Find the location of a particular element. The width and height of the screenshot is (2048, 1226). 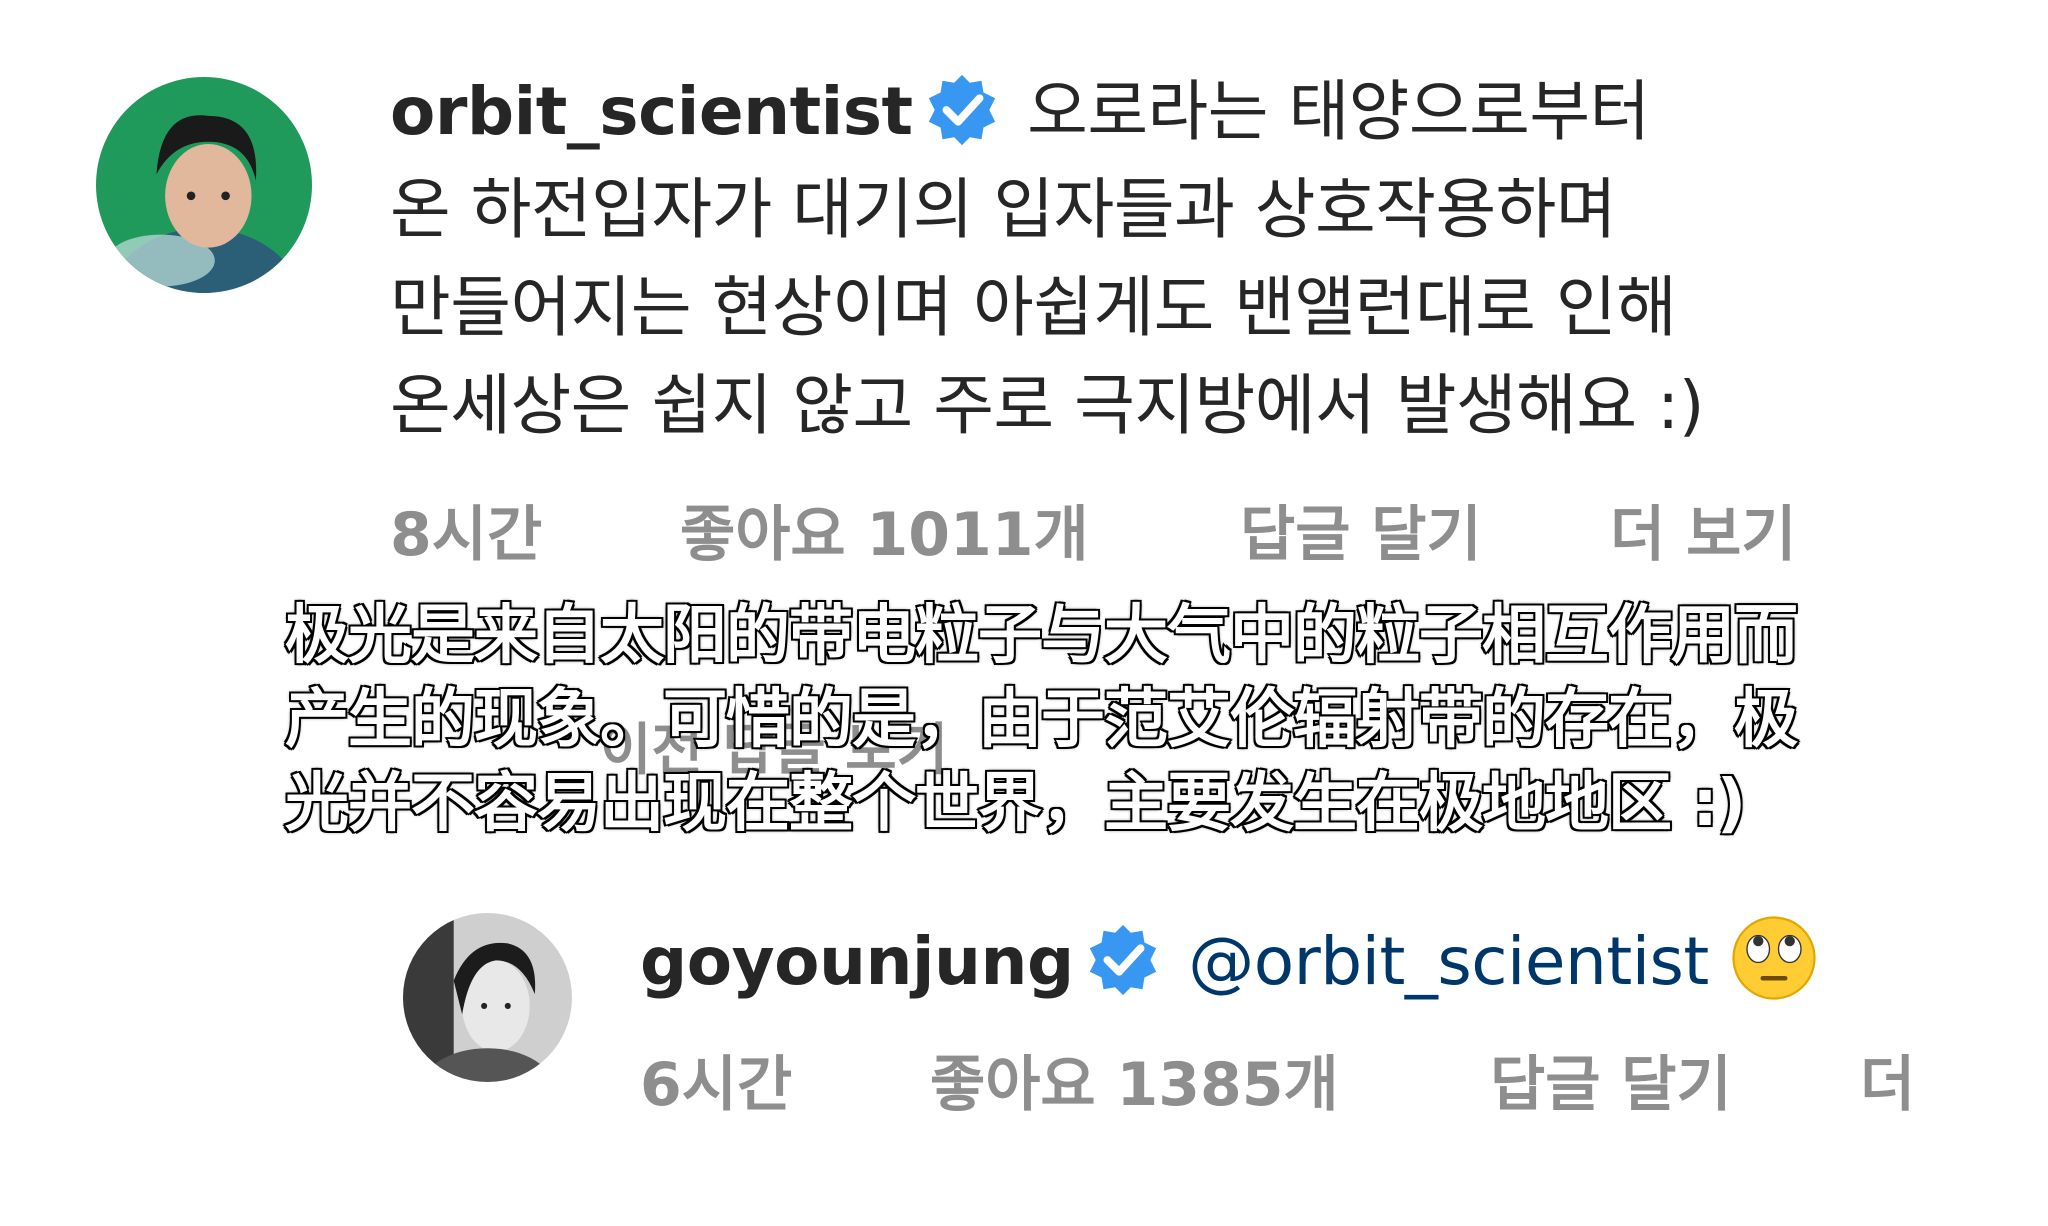

comment-goyounjung: goyounjung @orbit_scientist is located at coordinates (1229, 962).